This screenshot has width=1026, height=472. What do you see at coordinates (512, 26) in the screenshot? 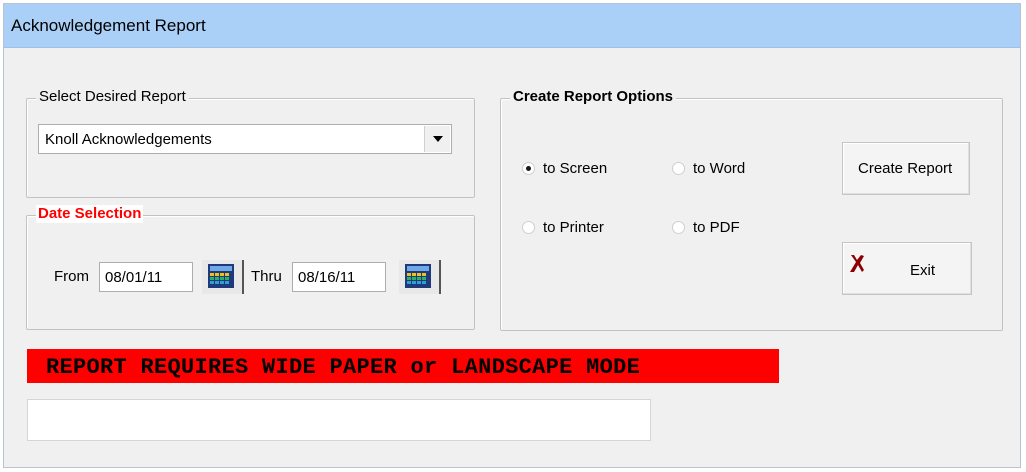
I see `title-bar: Acknowledgement Report` at bounding box center [512, 26].